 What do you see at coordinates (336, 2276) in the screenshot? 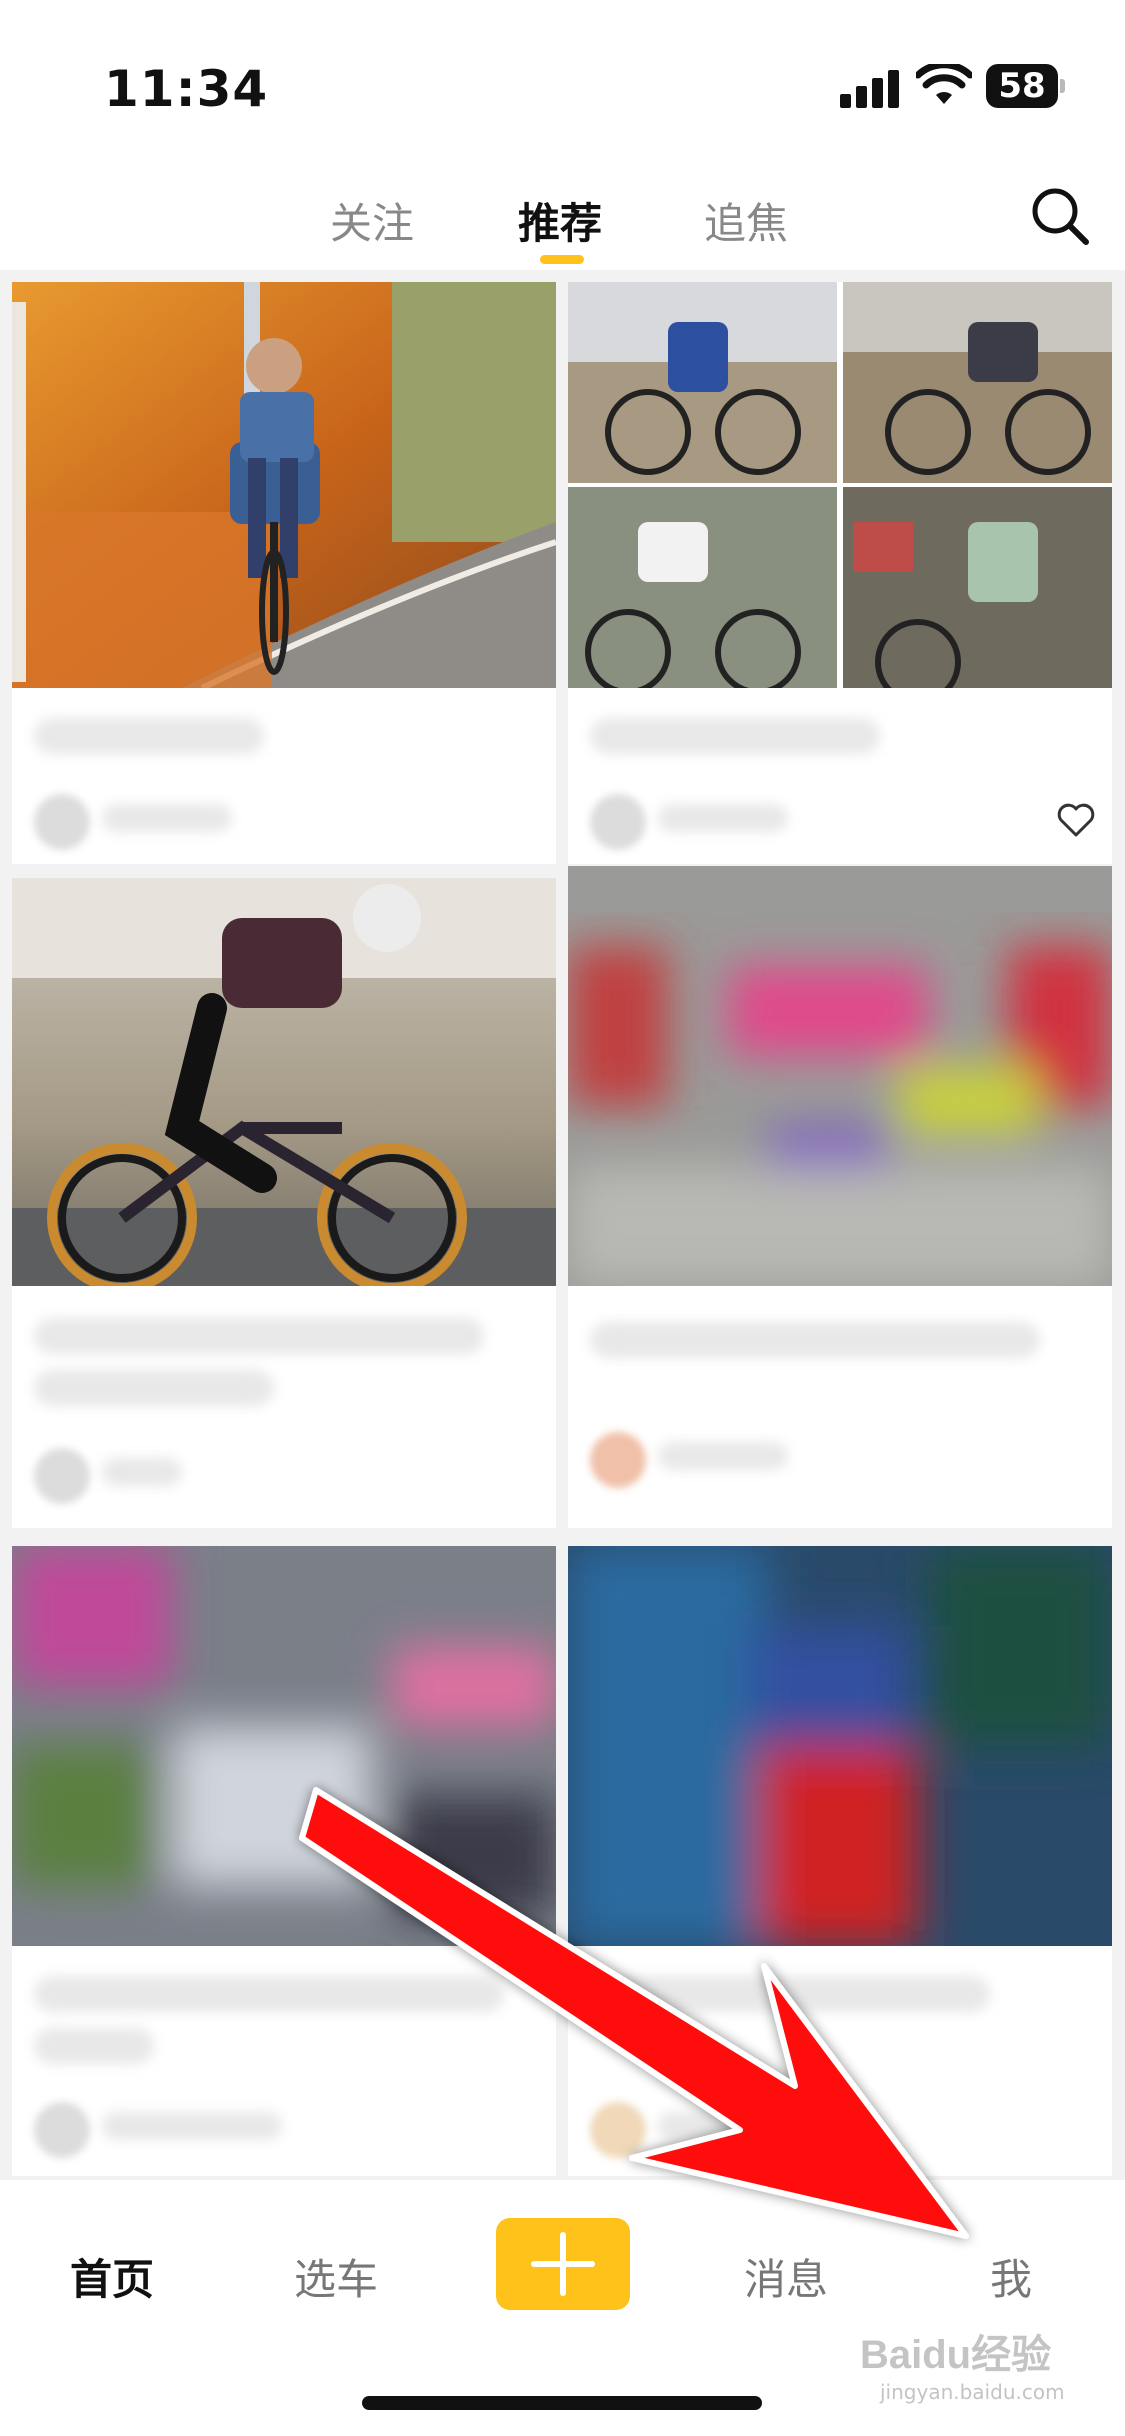
I see `nav-choose-bike: 选车` at bounding box center [336, 2276].